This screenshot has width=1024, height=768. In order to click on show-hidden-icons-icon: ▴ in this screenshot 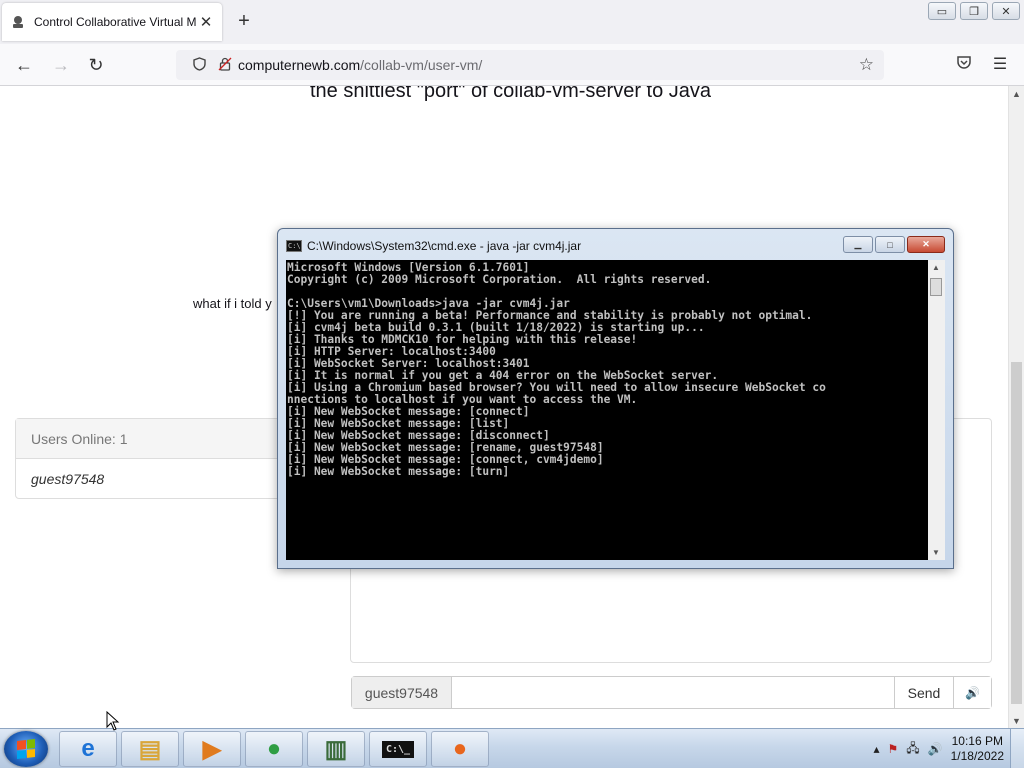, I will do `click(876, 749)`.